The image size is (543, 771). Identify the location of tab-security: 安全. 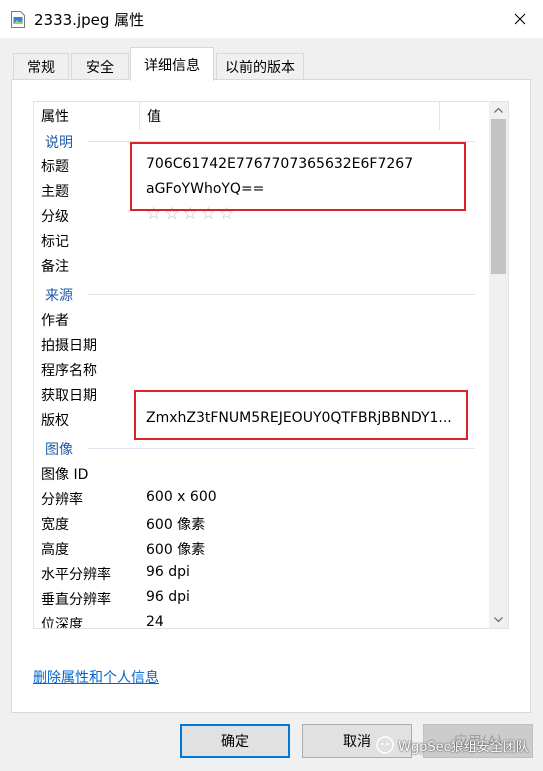
(100, 66).